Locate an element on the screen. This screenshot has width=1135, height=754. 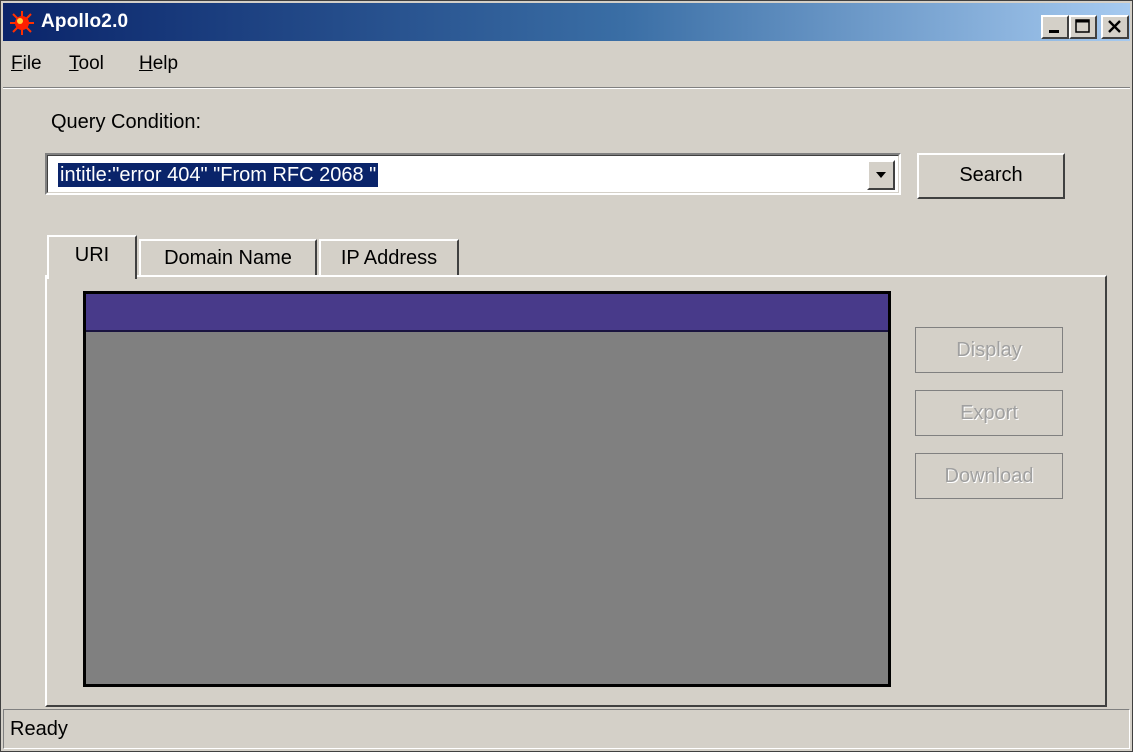
sun-icon is located at coordinates (22, 23).